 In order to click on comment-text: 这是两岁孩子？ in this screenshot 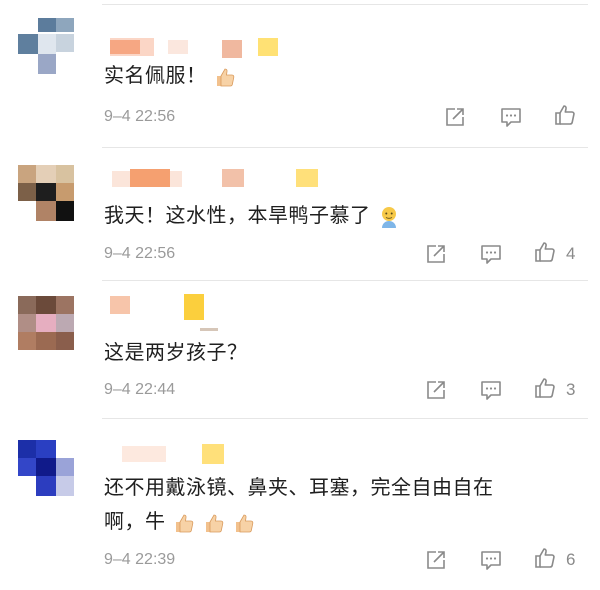, I will do `click(339, 352)`.